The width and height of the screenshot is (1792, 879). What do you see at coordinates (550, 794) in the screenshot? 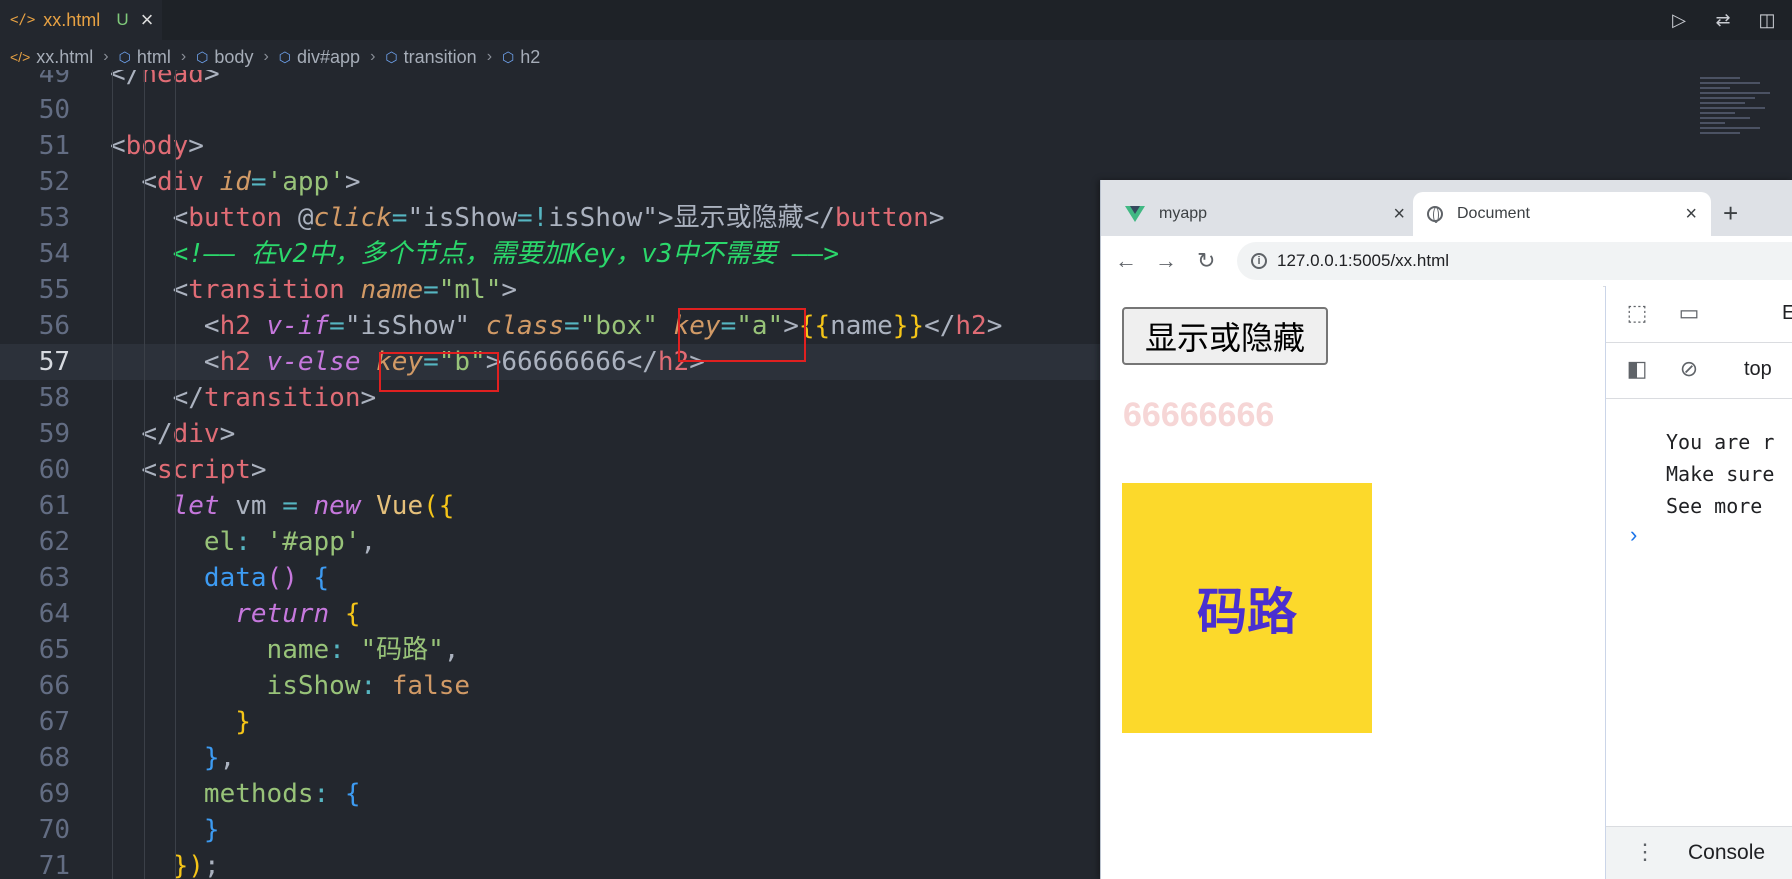
I see `code-line: 69 methods: {` at bounding box center [550, 794].